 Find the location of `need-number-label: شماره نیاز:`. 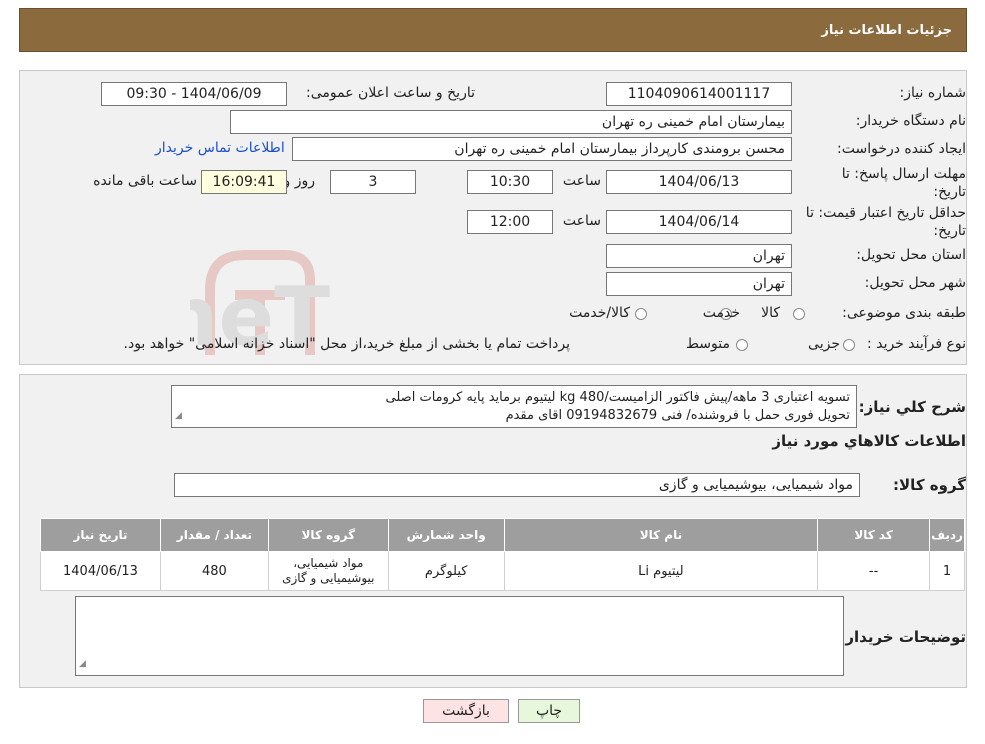

need-number-label: شماره نیاز: is located at coordinates (933, 93).